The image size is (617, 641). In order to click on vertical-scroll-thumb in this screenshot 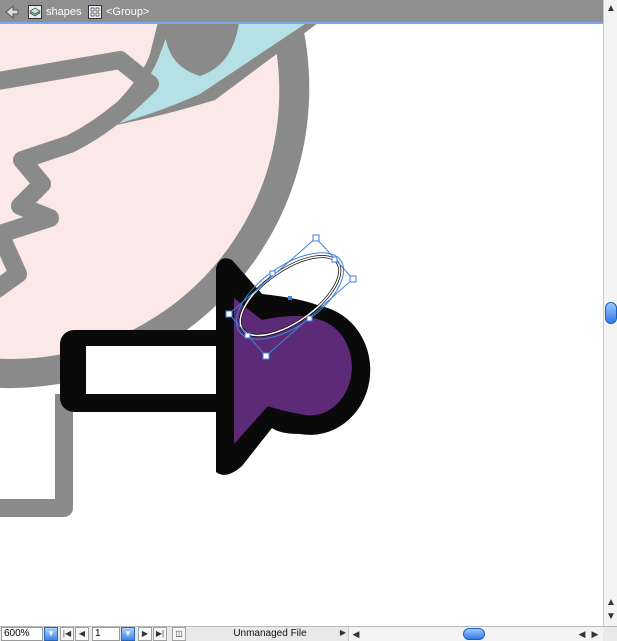, I will do `click(611, 313)`.